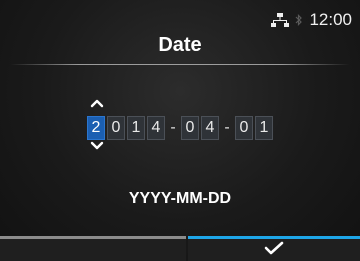 Image resolution: width=360 pixels, height=261 pixels. What do you see at coordinates (330, 19) in the screenshot?
I see `clock-time: 12:00` at bounding box center [330, 19].